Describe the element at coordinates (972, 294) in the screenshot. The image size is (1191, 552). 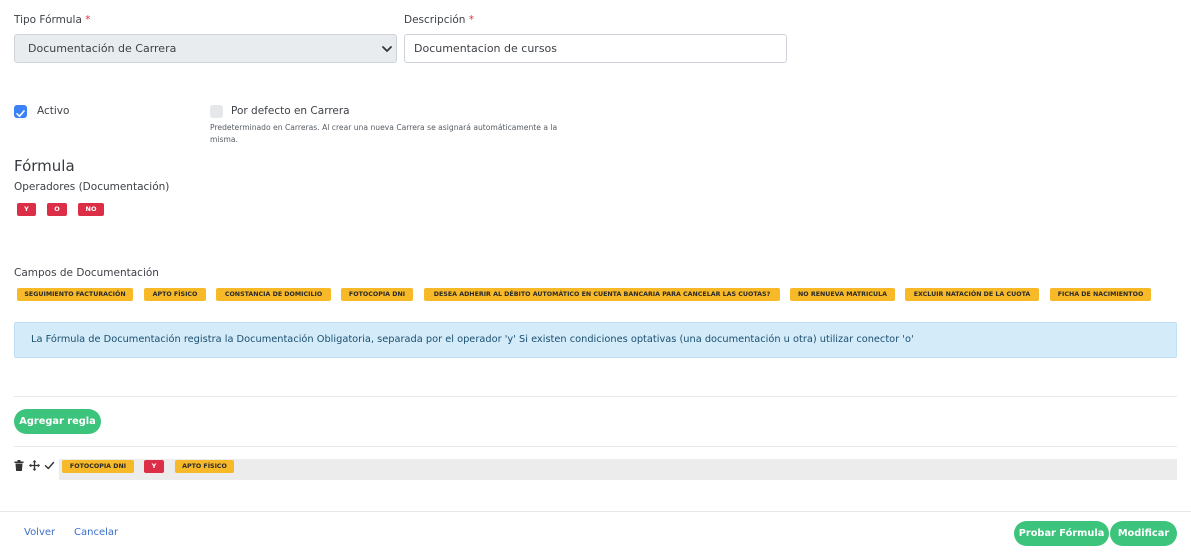
I see `field-excluir-natacion: EXCLUIR NATACIÓN DE LA CUOTA` at that location.